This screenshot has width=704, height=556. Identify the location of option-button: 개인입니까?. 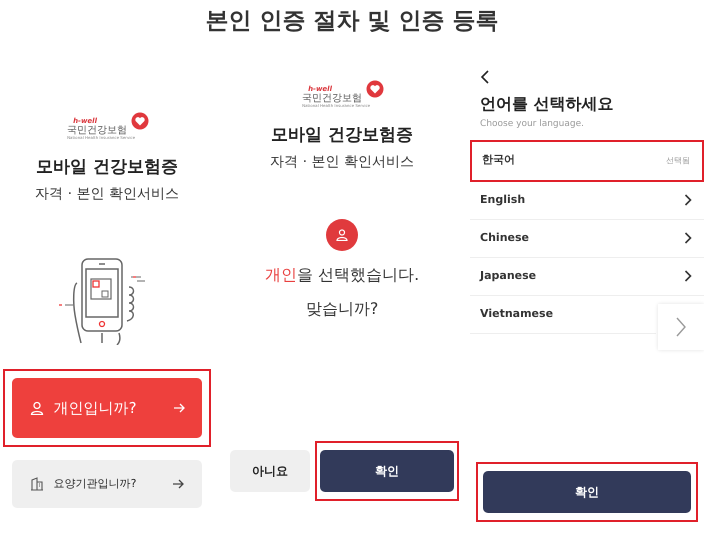
(107, 408).